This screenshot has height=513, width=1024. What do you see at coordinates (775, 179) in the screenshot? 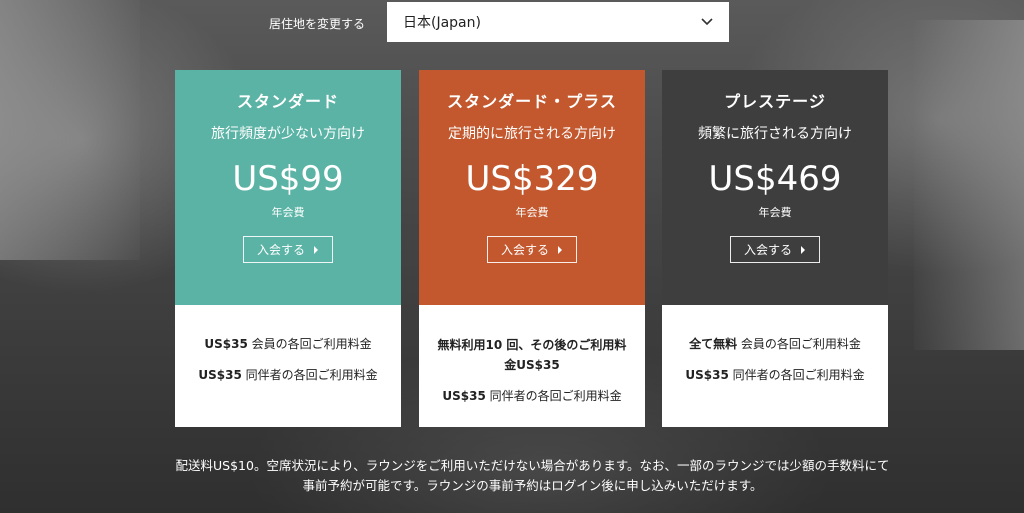
I see `plan-price: US$469` at bounding box center [775, 179].